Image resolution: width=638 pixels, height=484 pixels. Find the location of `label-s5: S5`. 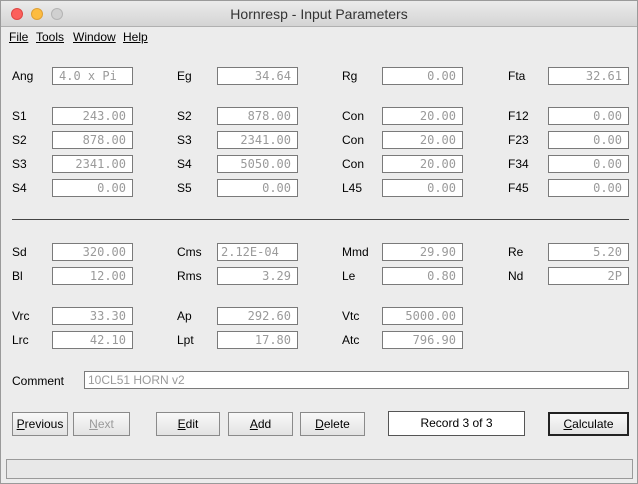

label-s5: S5 is located at coordinates (184, 188).